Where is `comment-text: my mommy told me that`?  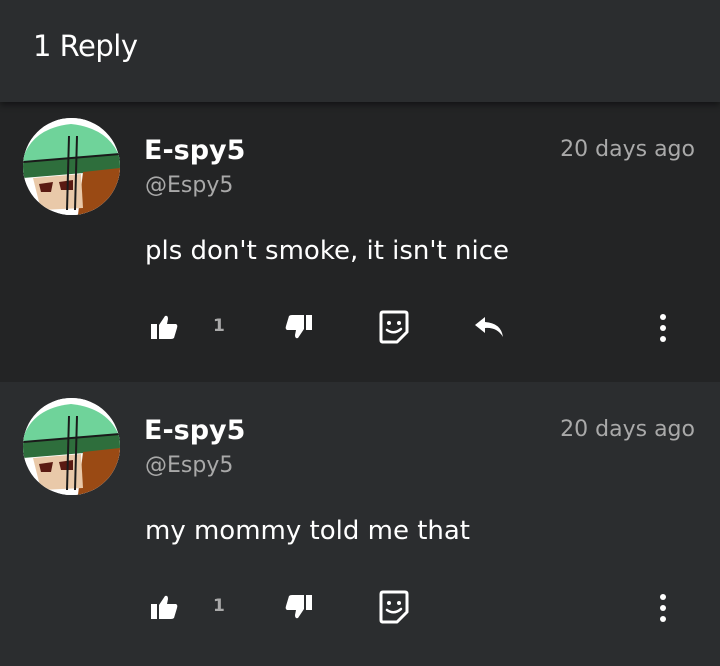
comment-text: my mommy told me that is located at coordinates (307, 531).